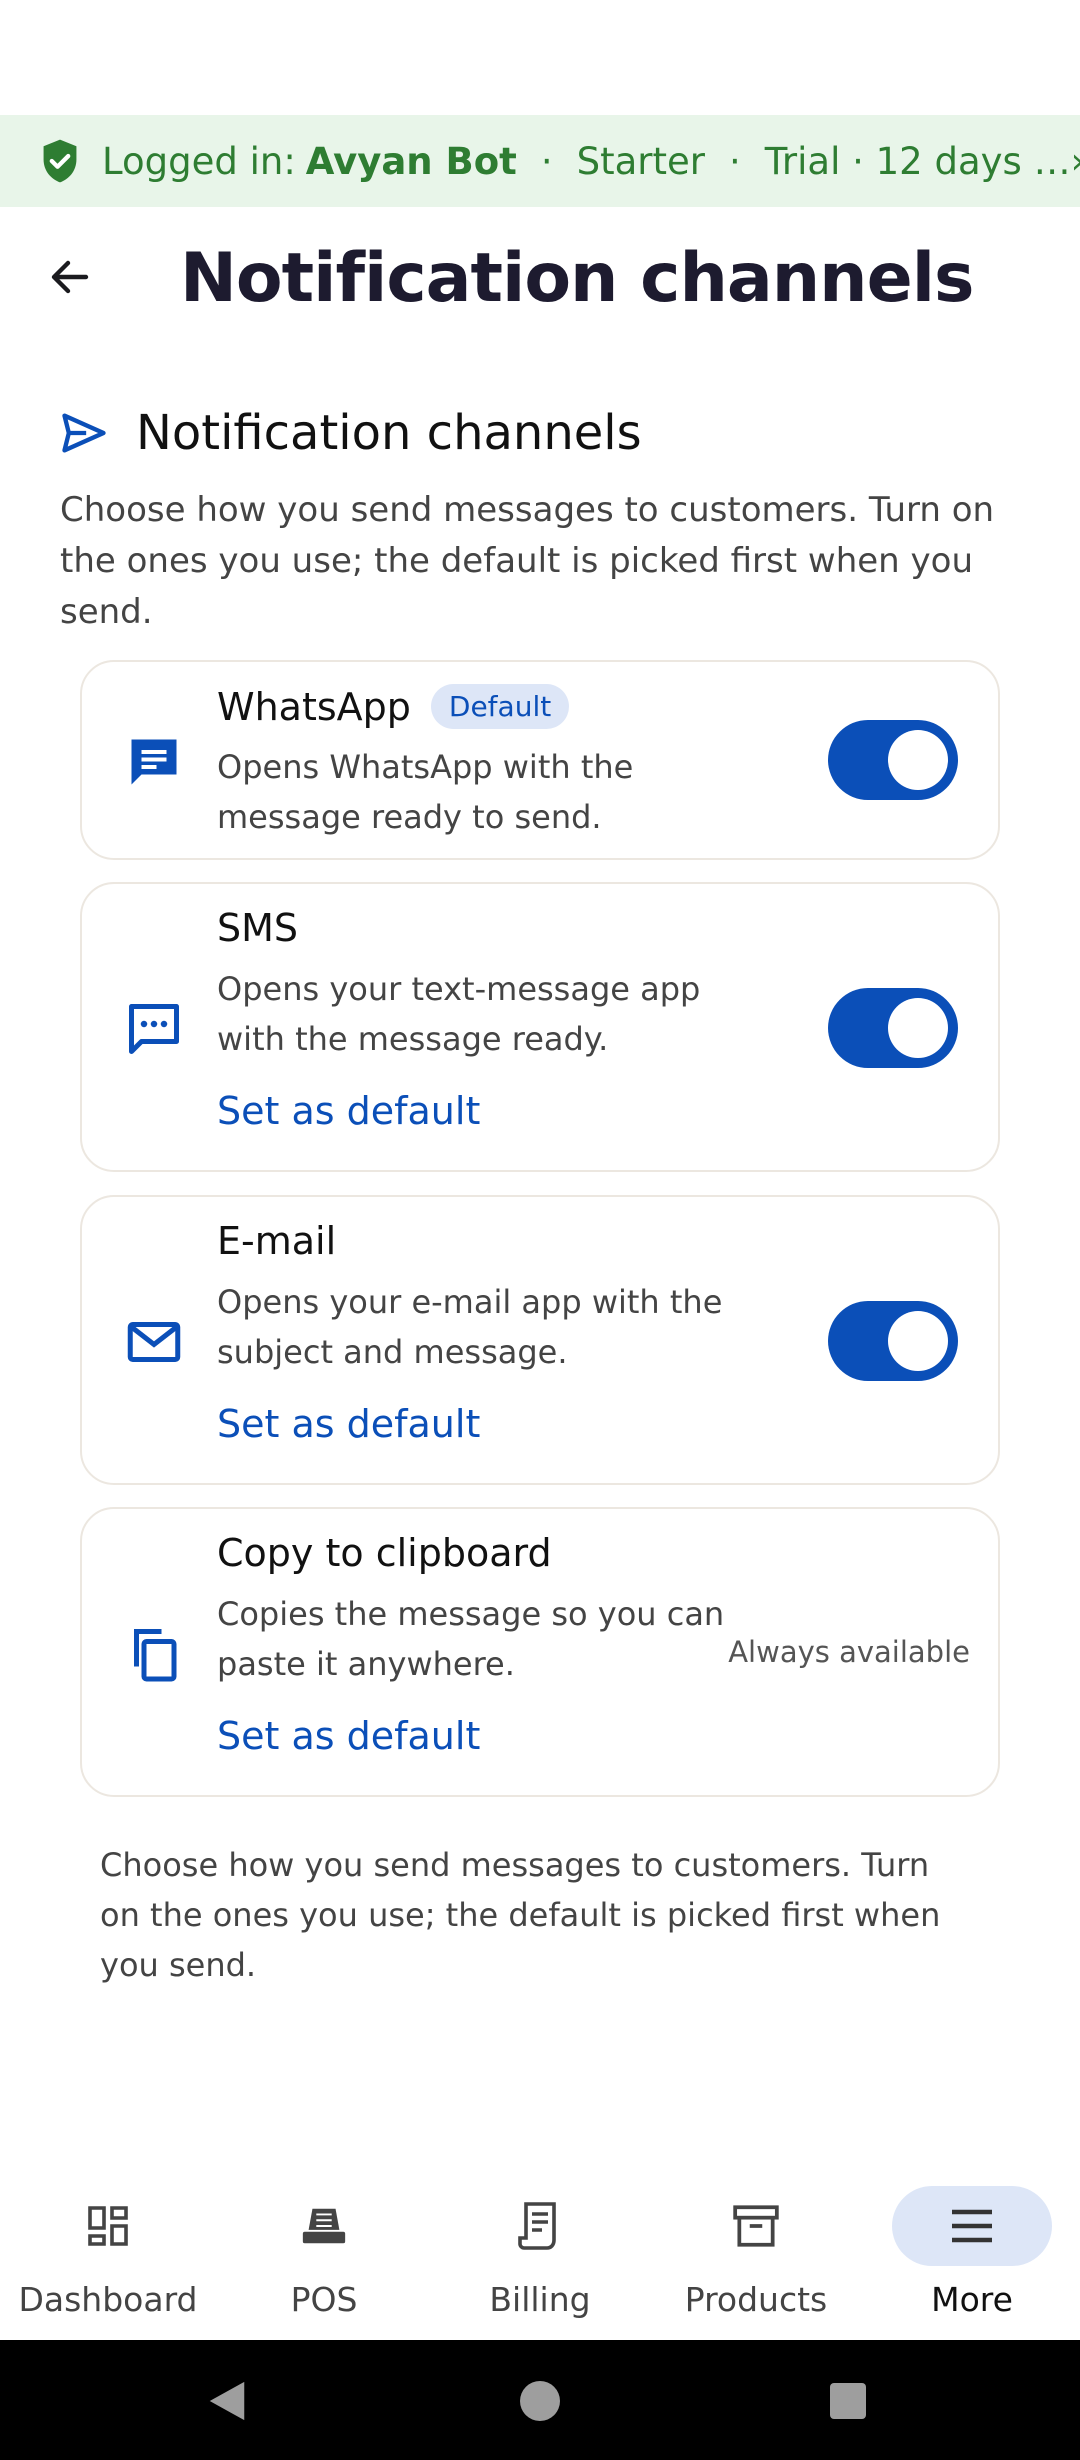  What do you see at coordinates (258, 928) in the screenshot?
I see `channel-name: SMS` at bounding box center [258, 928].